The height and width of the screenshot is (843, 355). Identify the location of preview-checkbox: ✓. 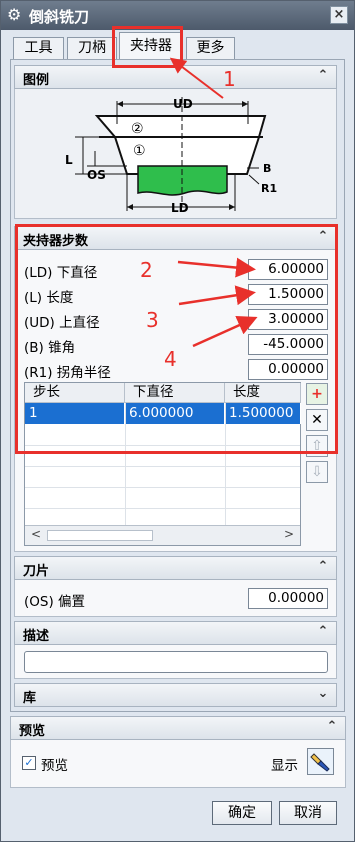
(29, 763).